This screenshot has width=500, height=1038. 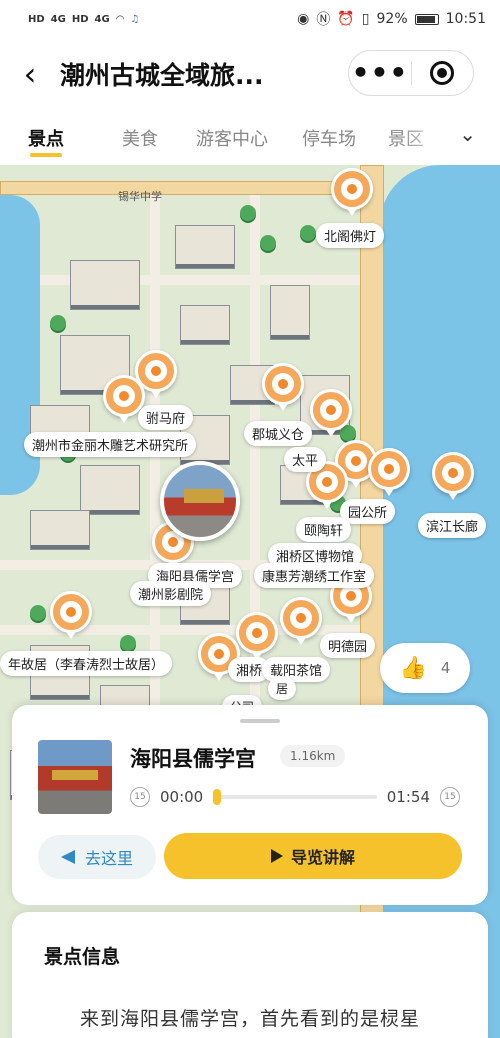 I want to click on poi-thumbnail, so click(x=75, y=777).